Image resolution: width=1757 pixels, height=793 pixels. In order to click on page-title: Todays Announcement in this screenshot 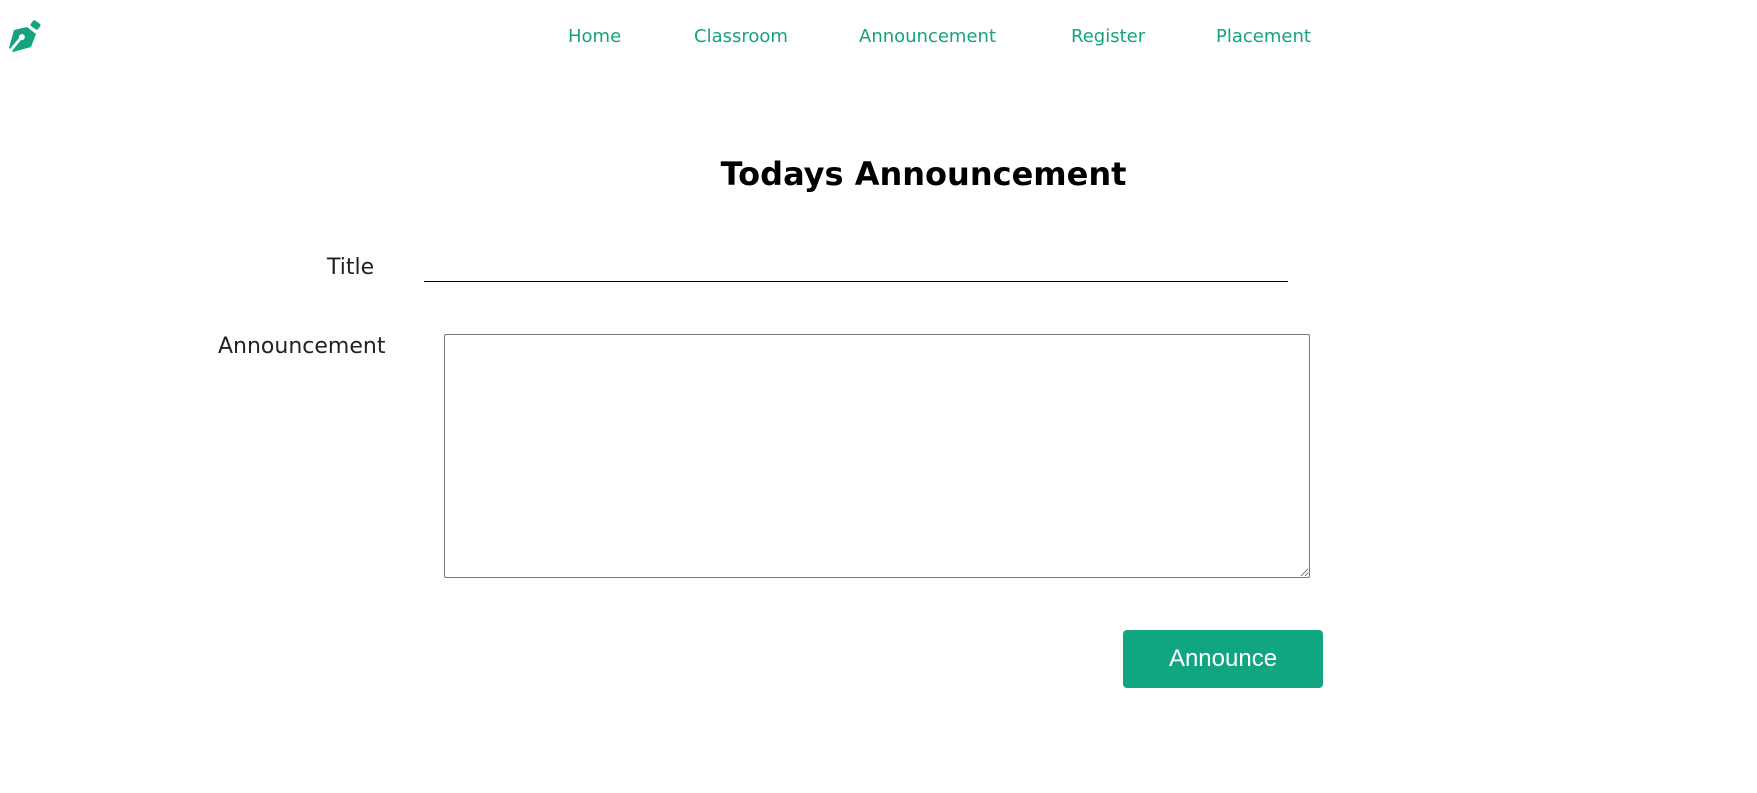, I will do `click(923, 174)`.